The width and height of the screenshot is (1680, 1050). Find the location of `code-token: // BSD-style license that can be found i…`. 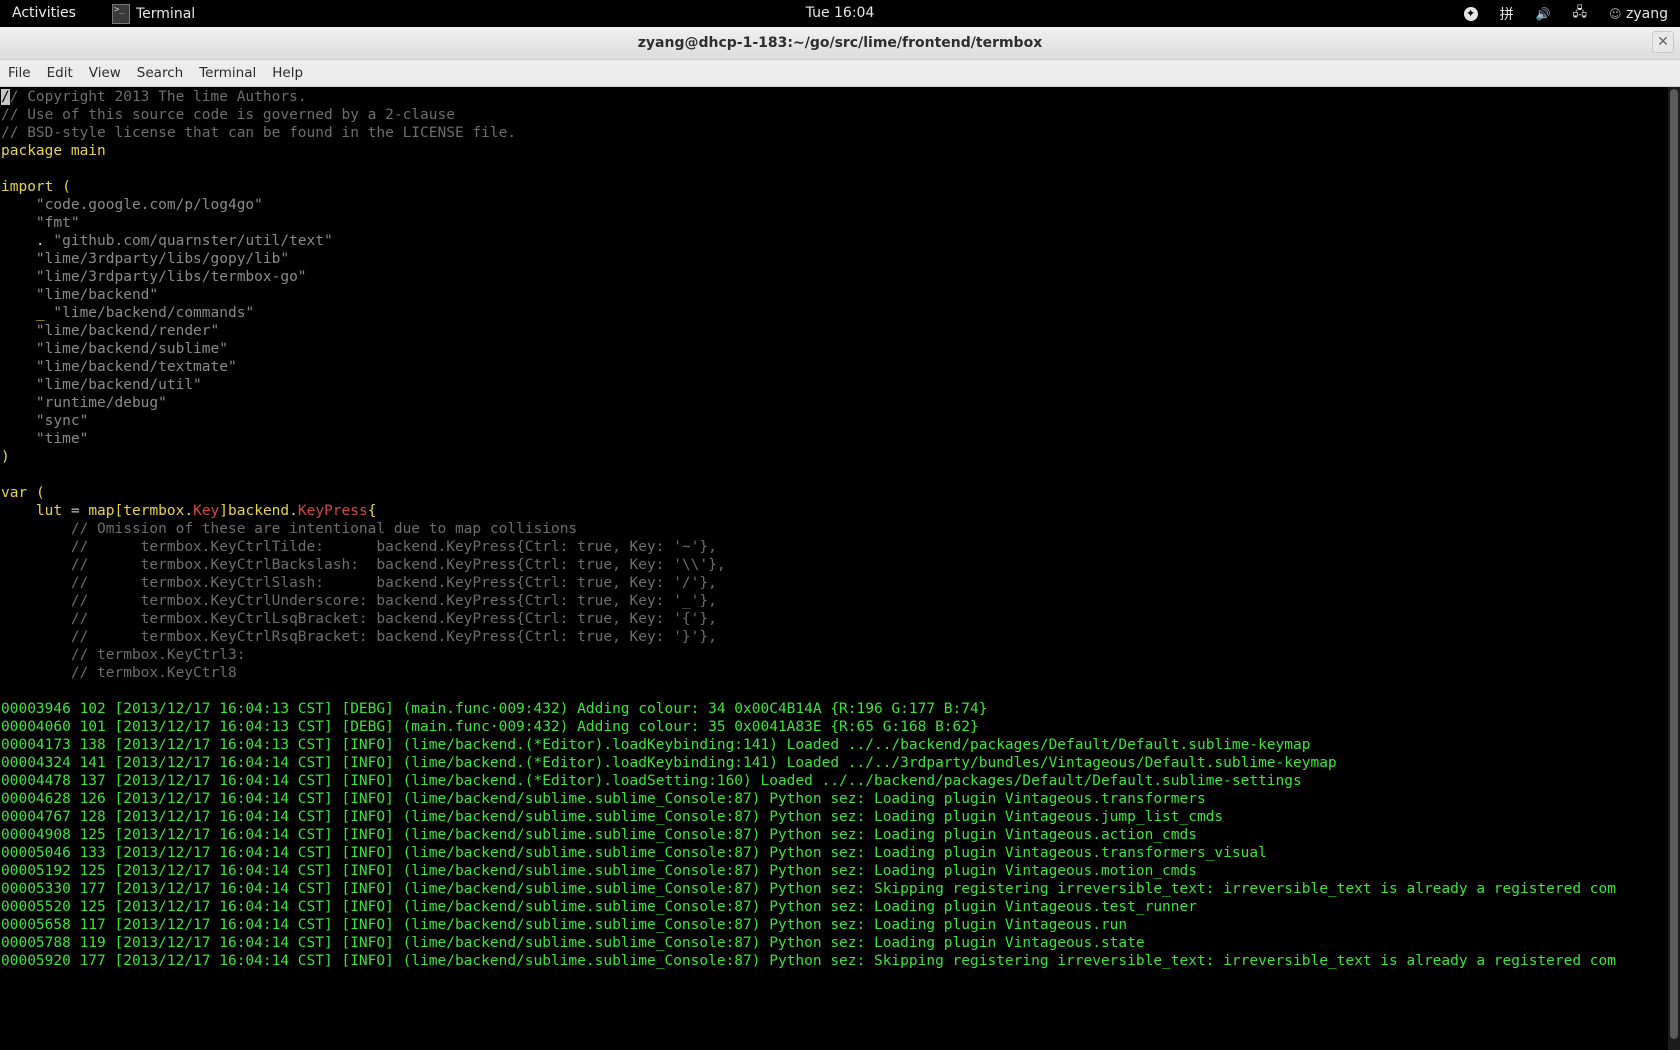

code-token: // BSD-style license that can be found i… is located at coordinates (259, 133).